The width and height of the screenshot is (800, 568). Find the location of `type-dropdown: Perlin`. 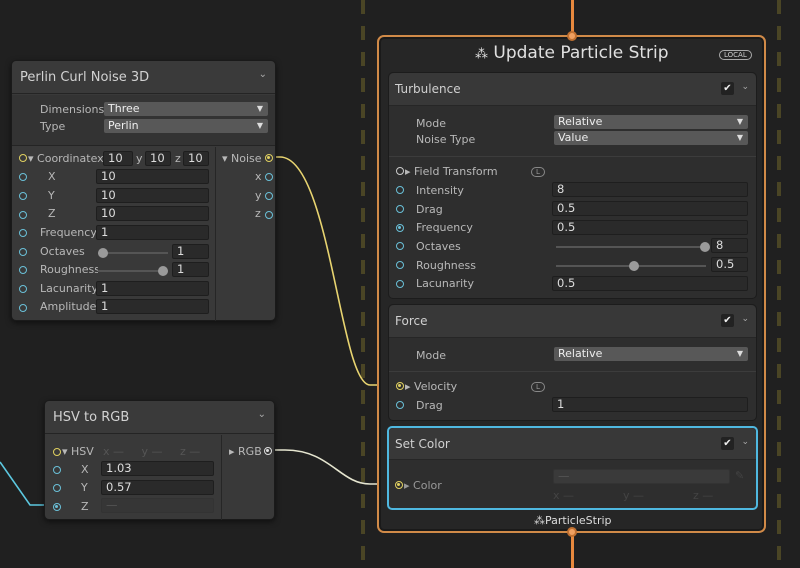

type-dropdown: Perlin is located at coordinates (186, 126).